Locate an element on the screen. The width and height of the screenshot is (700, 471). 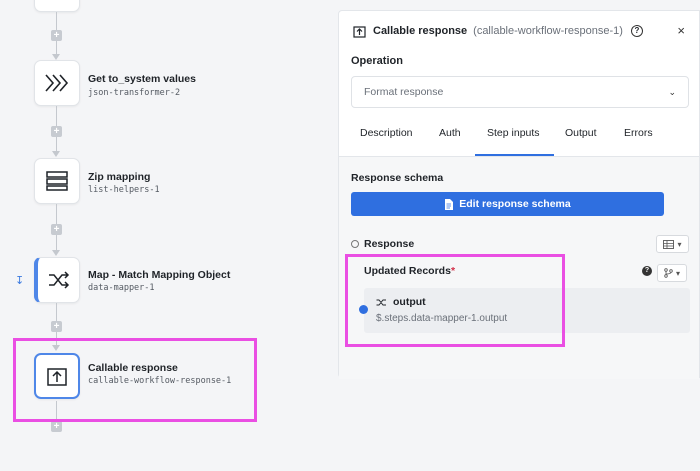
chevron-down-icon: ⌄ is located at coordinates (672, 92).